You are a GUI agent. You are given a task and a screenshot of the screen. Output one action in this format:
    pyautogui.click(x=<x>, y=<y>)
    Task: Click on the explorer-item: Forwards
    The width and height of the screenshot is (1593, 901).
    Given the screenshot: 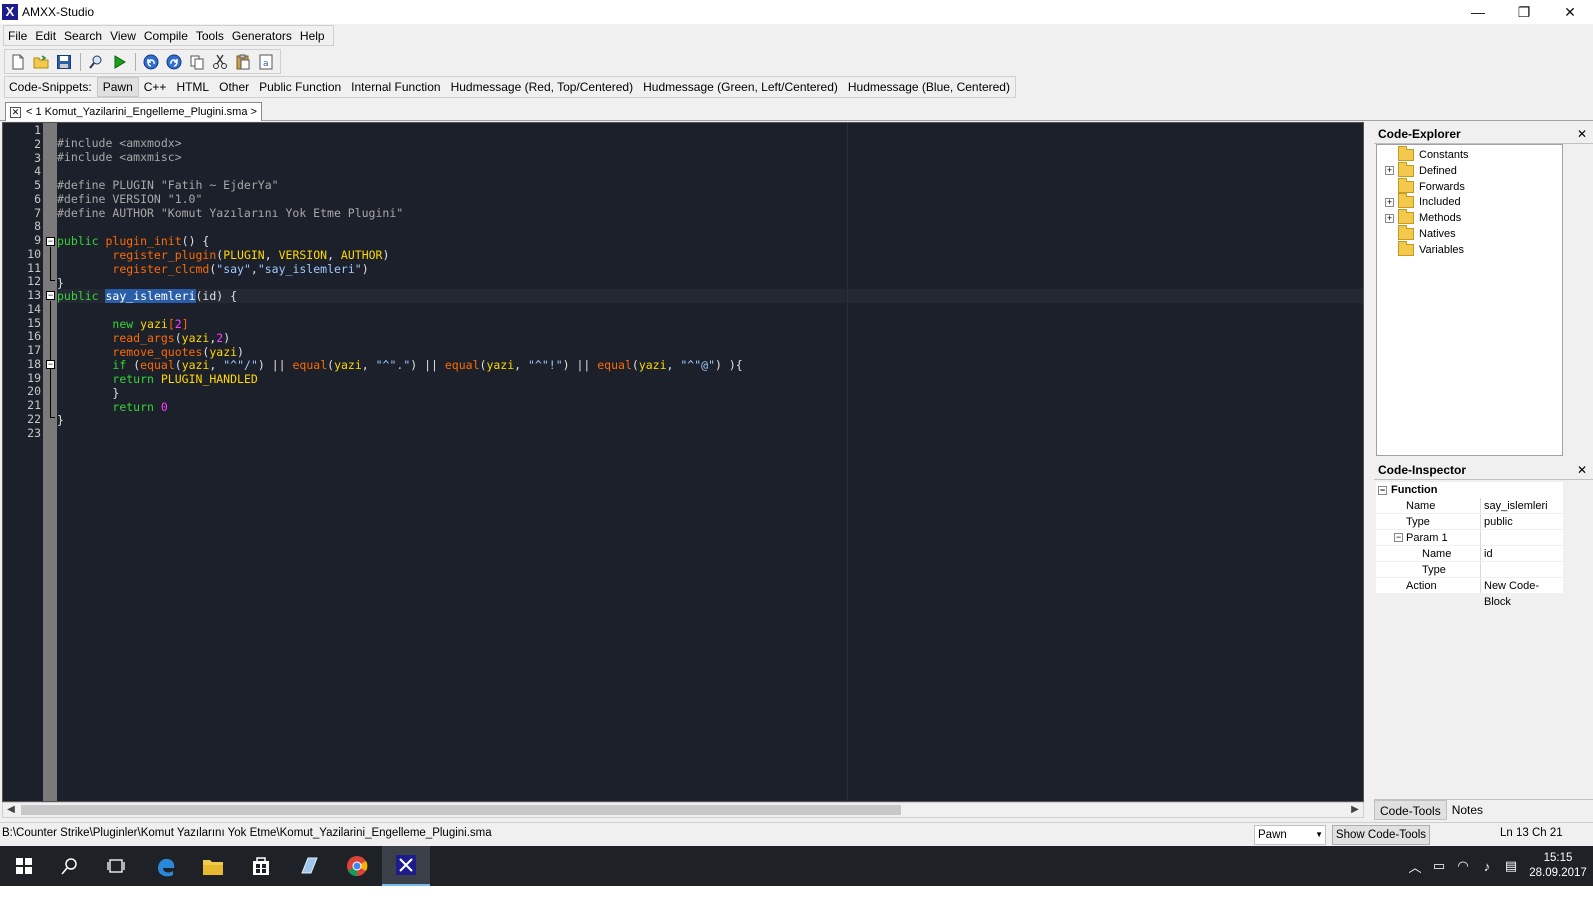 What is the action you would take?
    pyautogui.click(x=1425, y=186)
    